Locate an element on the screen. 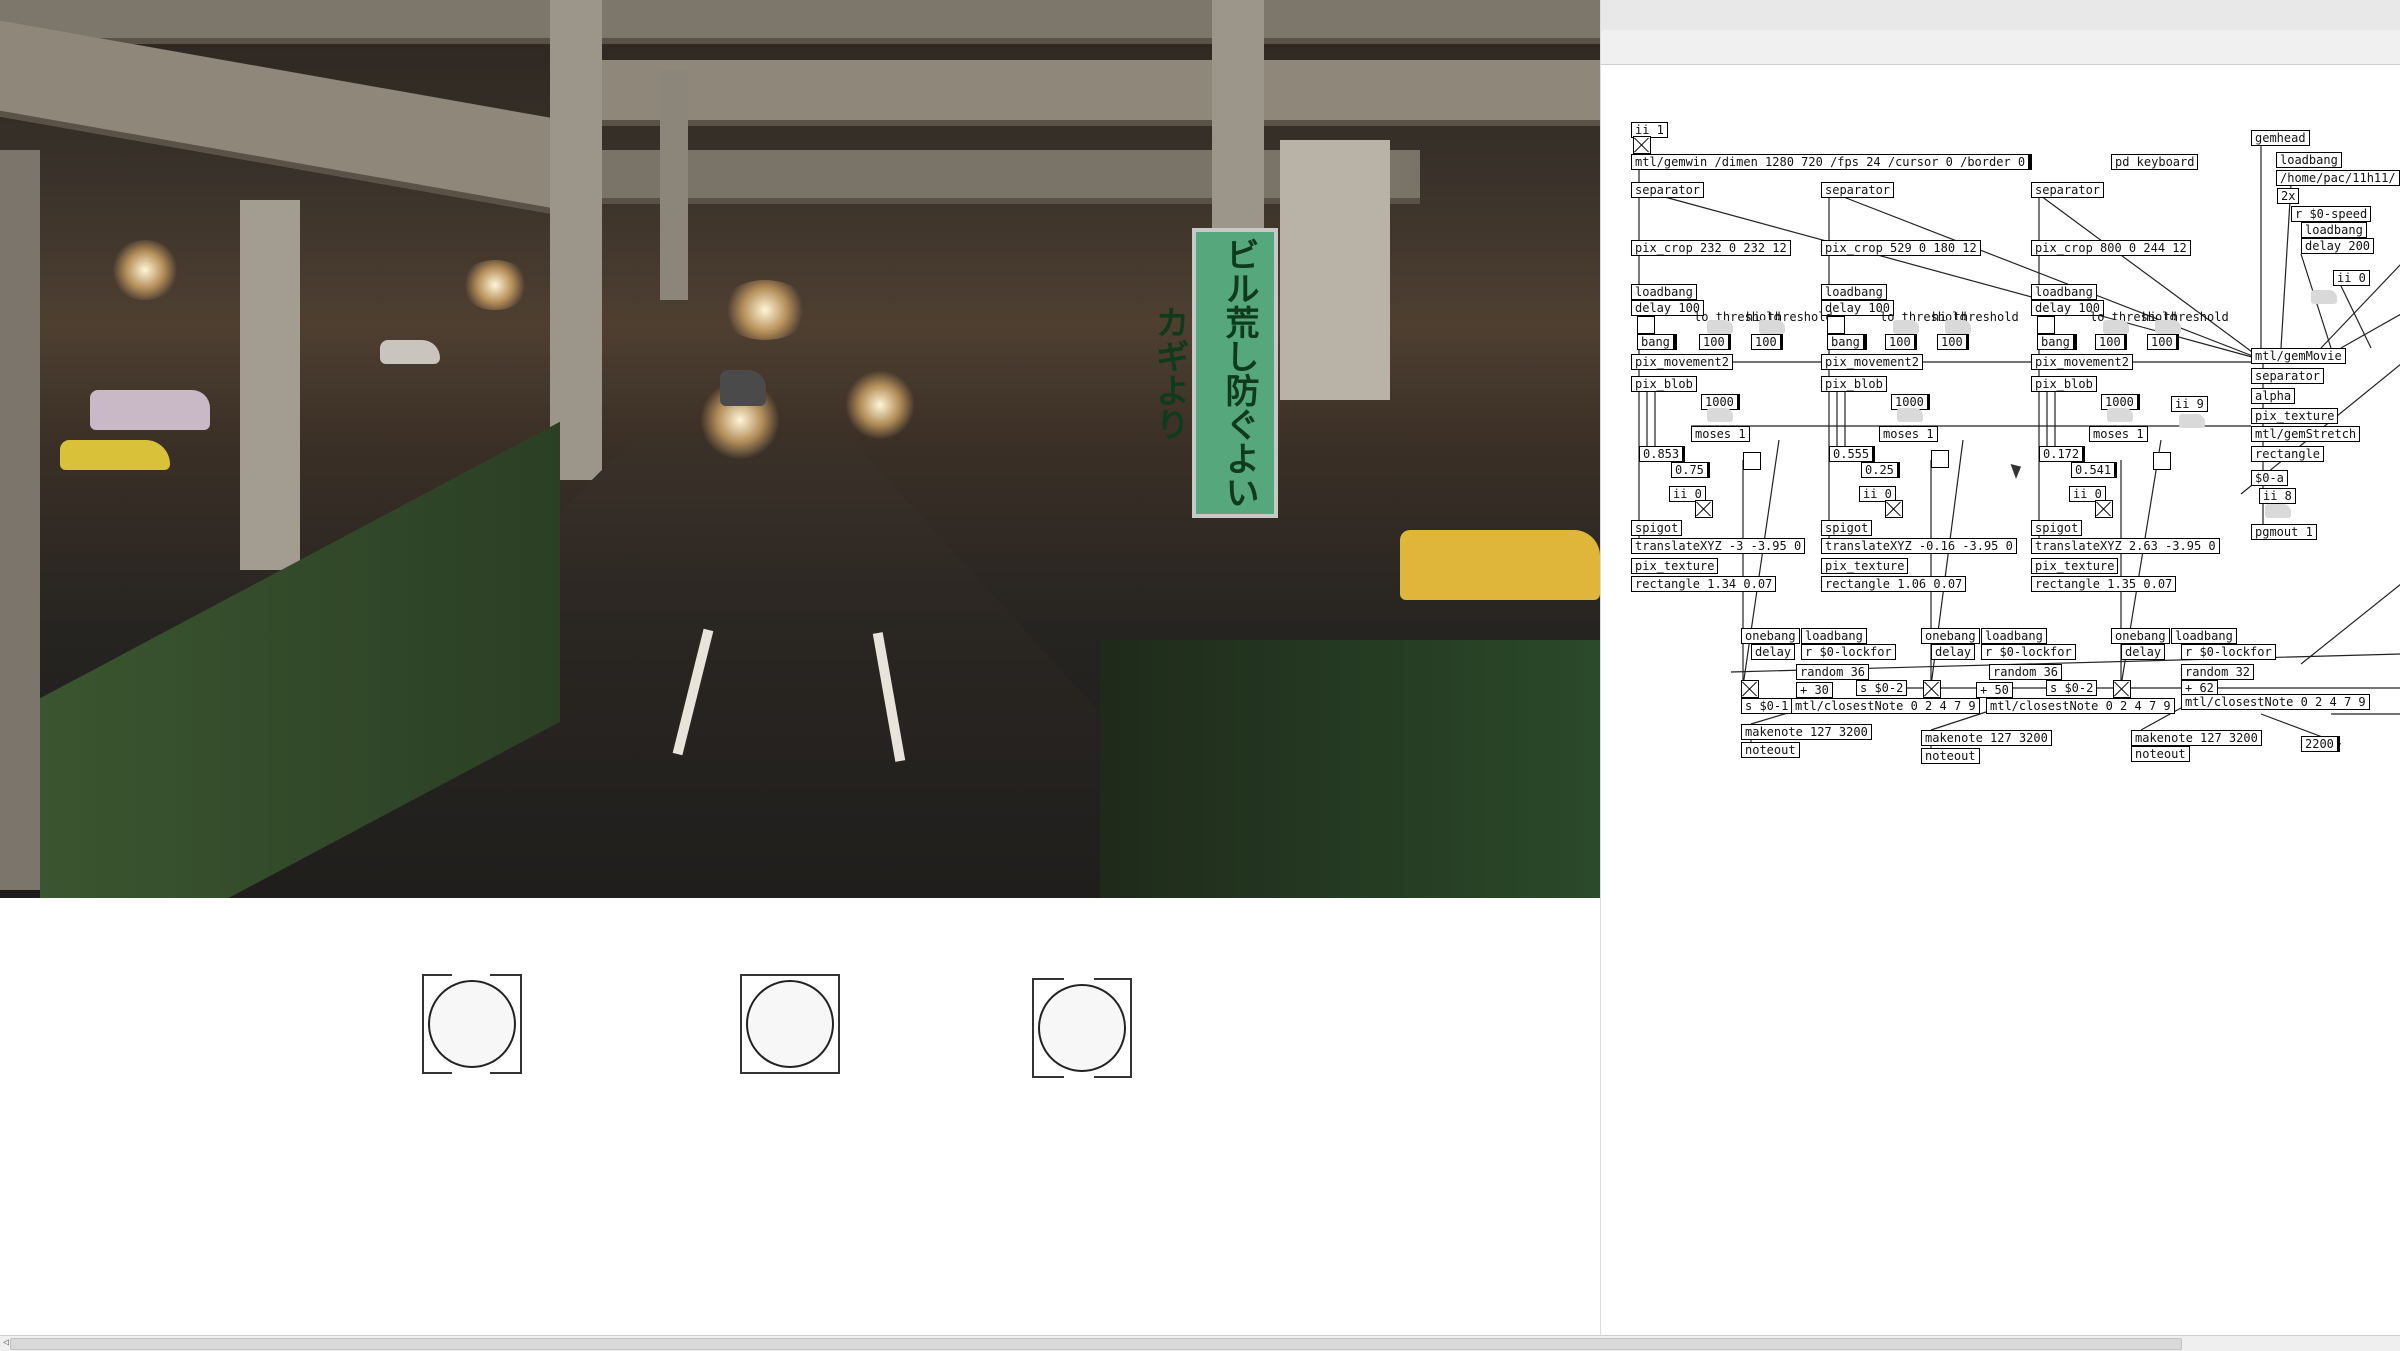 This screenshot has width=2400, height=1351. patch-number-box: 0.555 is located at coordinates (1852, 454).